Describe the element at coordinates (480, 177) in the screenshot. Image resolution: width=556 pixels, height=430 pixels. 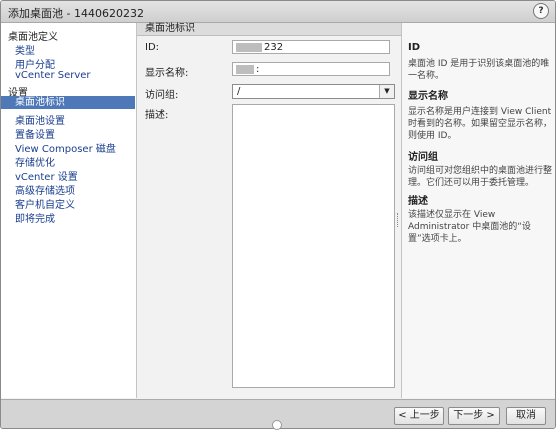
I see `help-text-access-group: 访问组可对您组织中的桌面池进行整理。它们还可以用于委托管理。` at that location.